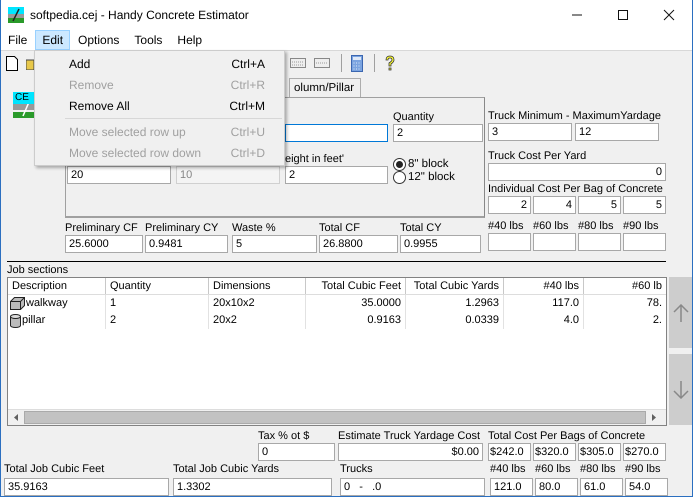  Describe the element at coordinates (357, 469) in the screenshot. I see `field-label: Trucks` at that location.